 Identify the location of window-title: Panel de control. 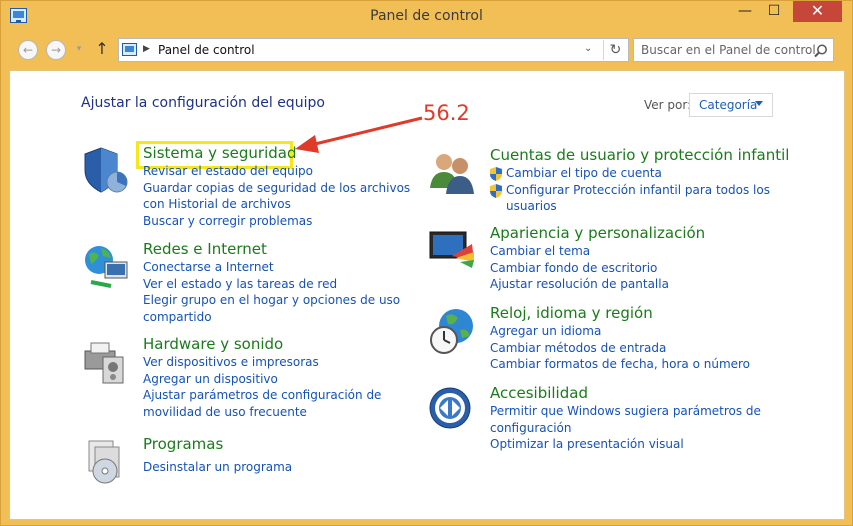
(426, 16).